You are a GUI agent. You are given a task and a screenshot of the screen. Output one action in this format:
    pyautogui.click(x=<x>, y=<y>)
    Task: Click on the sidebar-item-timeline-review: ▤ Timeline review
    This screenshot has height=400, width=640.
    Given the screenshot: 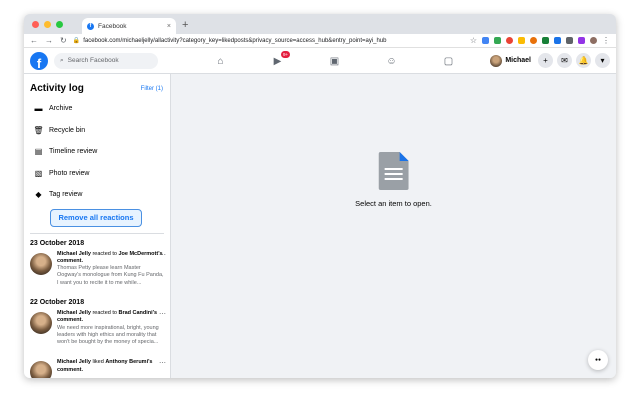 What is the action you would take?
    pyautogui.click(x=97, y=152)
    